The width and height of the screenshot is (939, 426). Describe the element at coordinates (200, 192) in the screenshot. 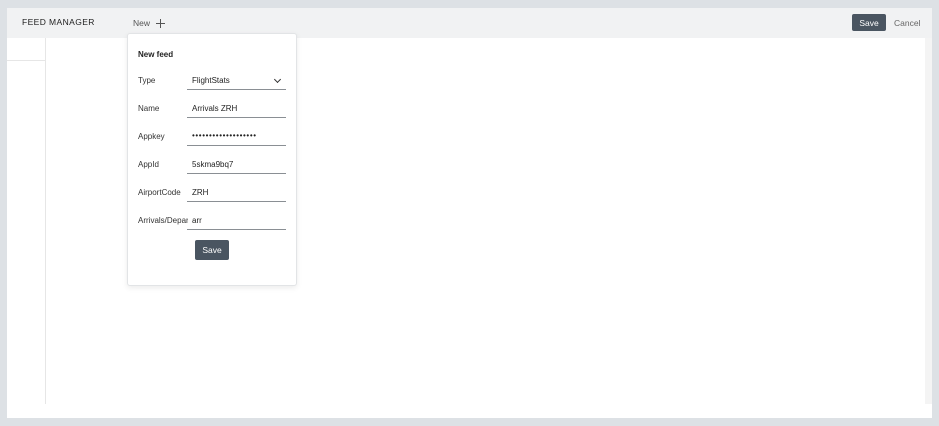

I see `airportcode-value: ZRH` at that location.